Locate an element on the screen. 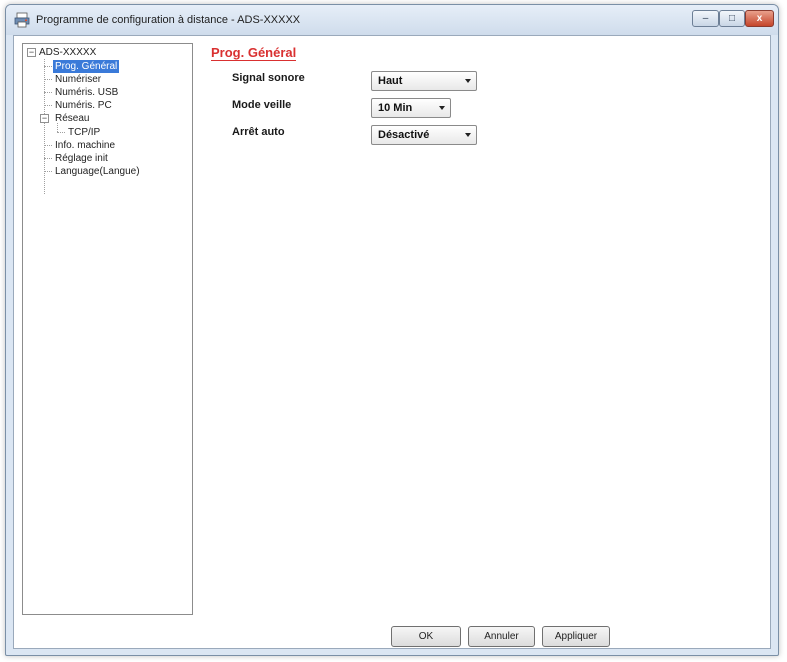  collapse-reseau-icon: − is located at coordinates (44, 118).